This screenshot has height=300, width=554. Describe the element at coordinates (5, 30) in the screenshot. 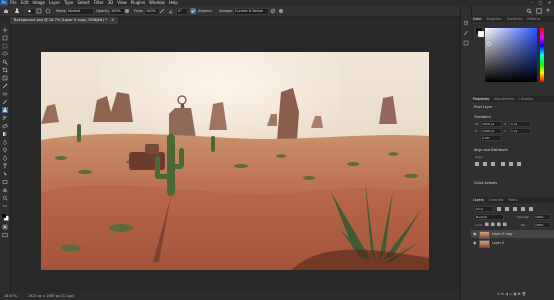

I see `move-tool-icon` at that location.